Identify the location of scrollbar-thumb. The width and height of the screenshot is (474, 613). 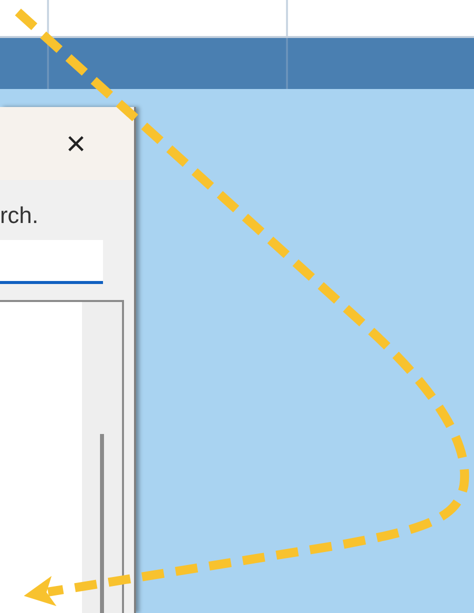
(102, 523).